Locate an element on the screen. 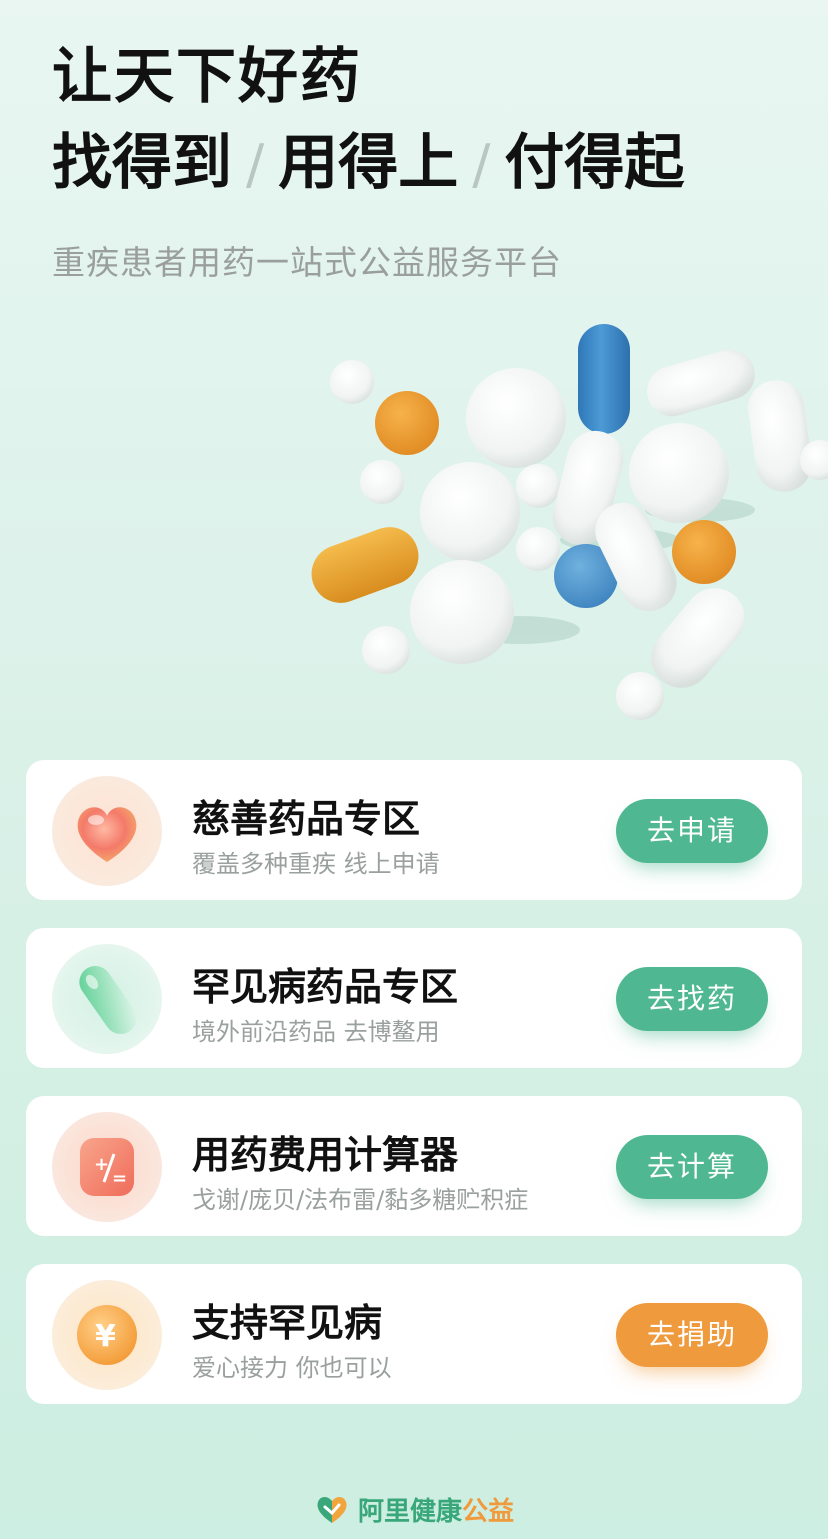 Image resolution: width=828 pixels, height=1539 pixels. slogan-find: 找得到 is located at coordinates (142, 163).